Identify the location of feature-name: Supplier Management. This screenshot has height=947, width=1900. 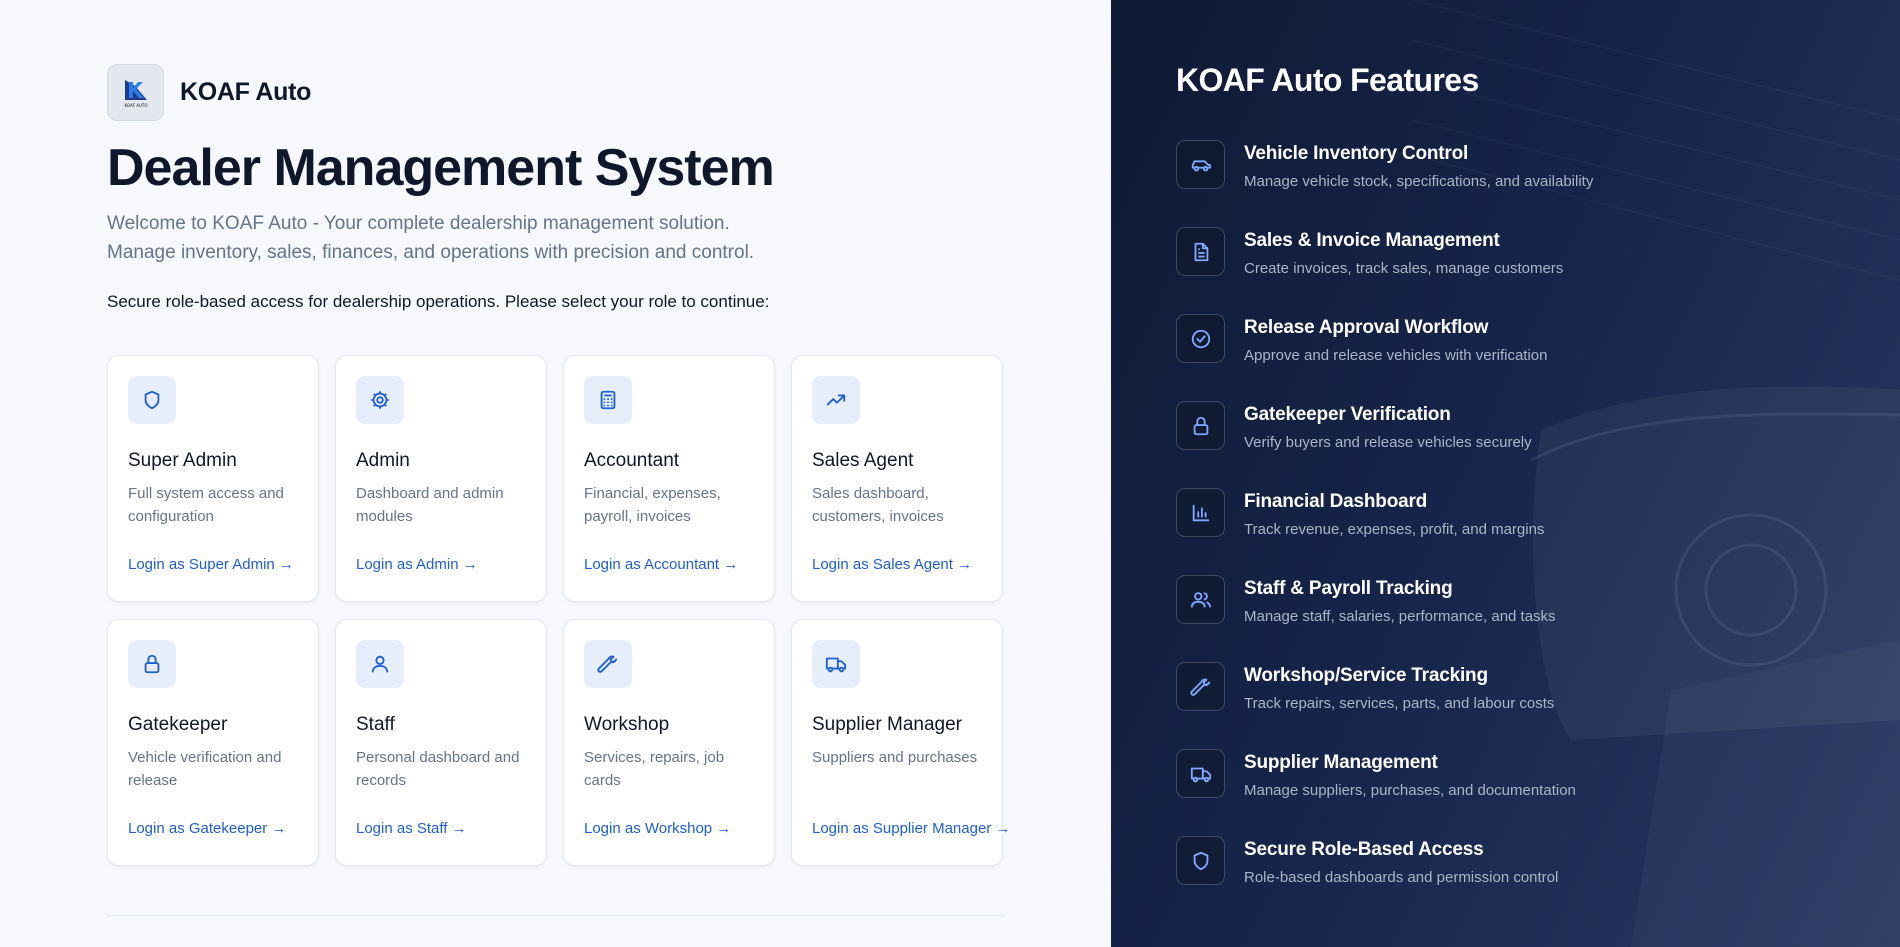
(1341, 762).